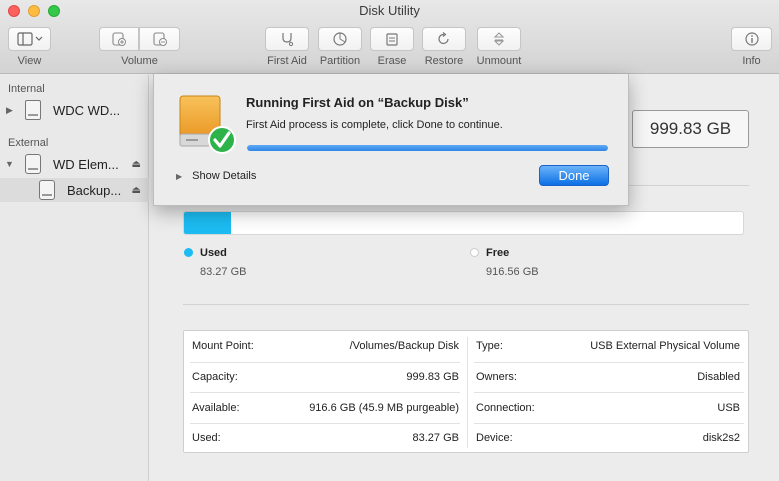 This screenshot has width=779, height=481. Describe the element at coordinates (444, 61) in the screenshot. I see `restore-label: Restore` at that location.